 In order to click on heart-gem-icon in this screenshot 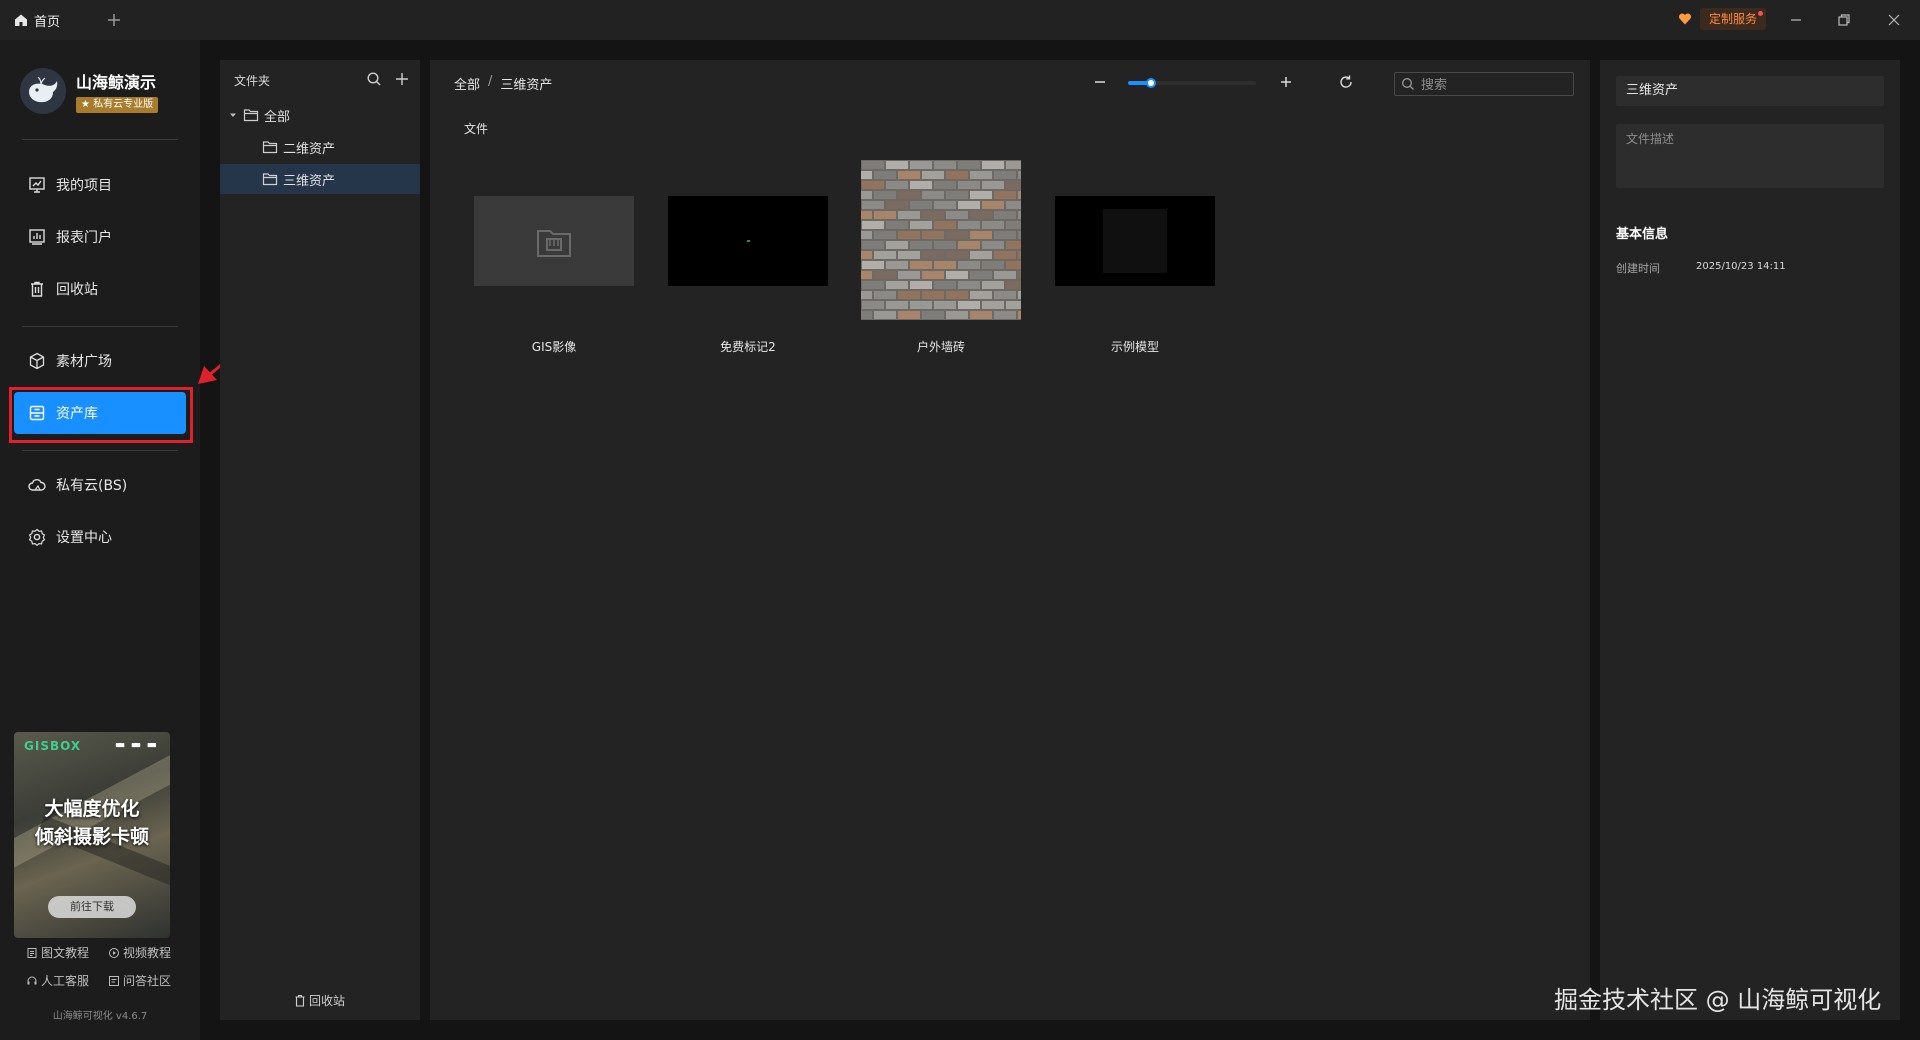, I will do `click(1685, 19)`.